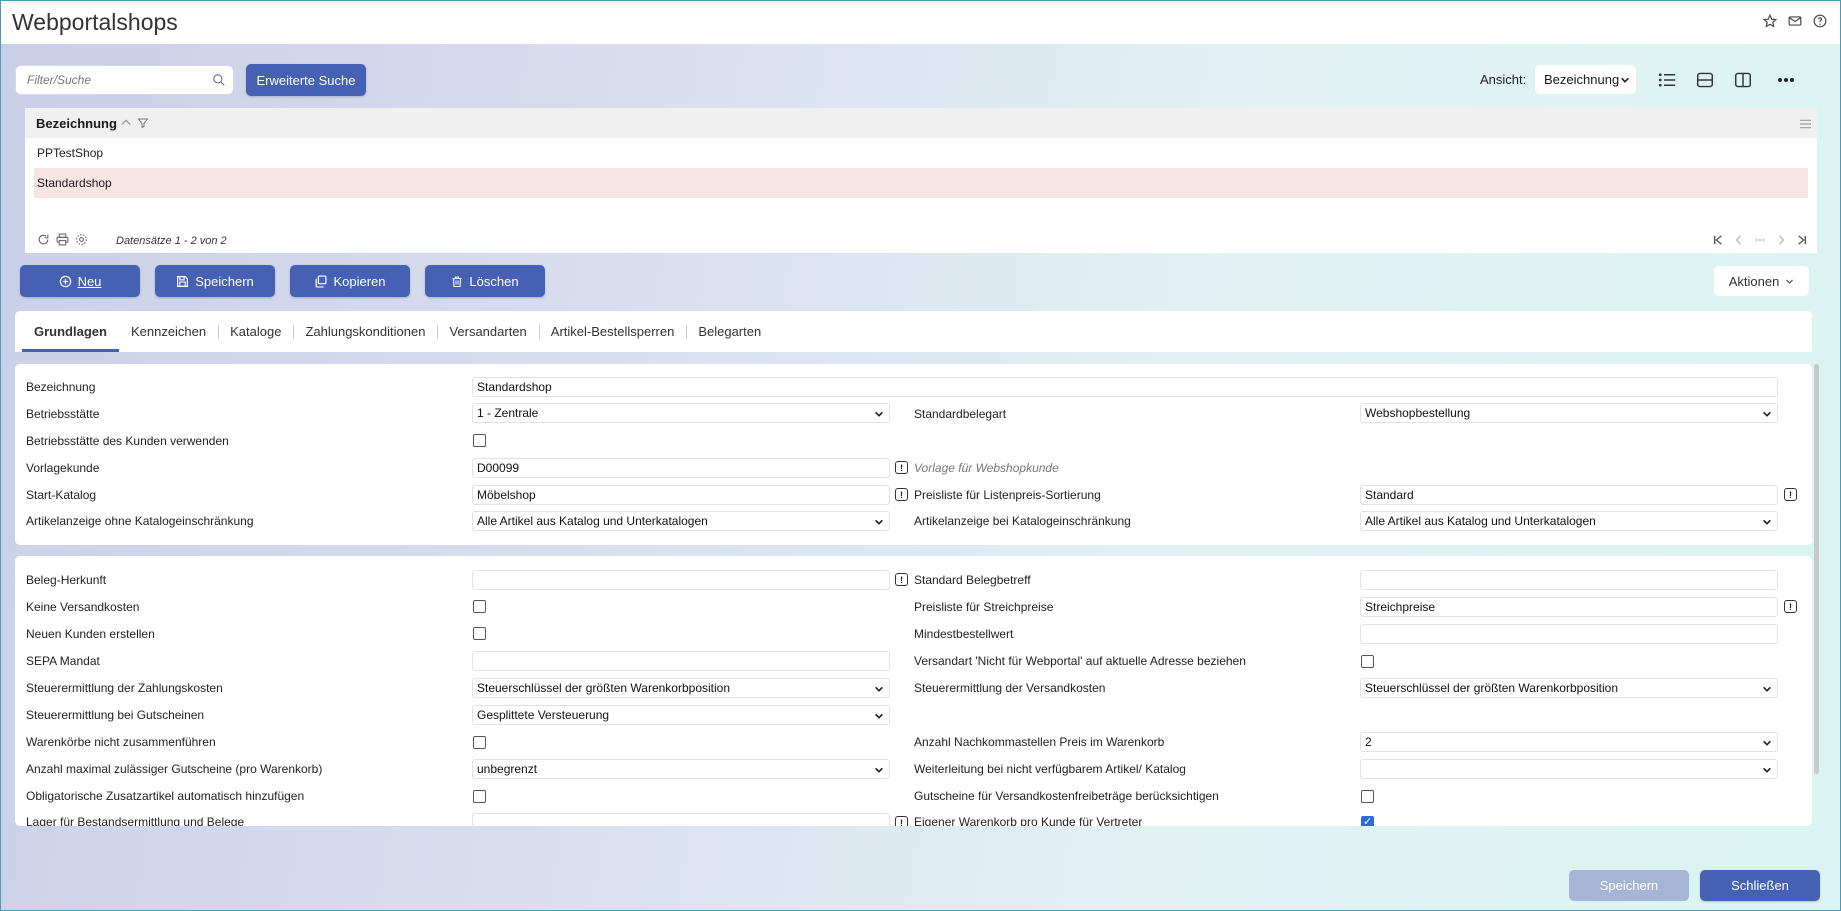  I want to click on mindestbestellwert-label: Mindestbestellwert, so click(964, 634).